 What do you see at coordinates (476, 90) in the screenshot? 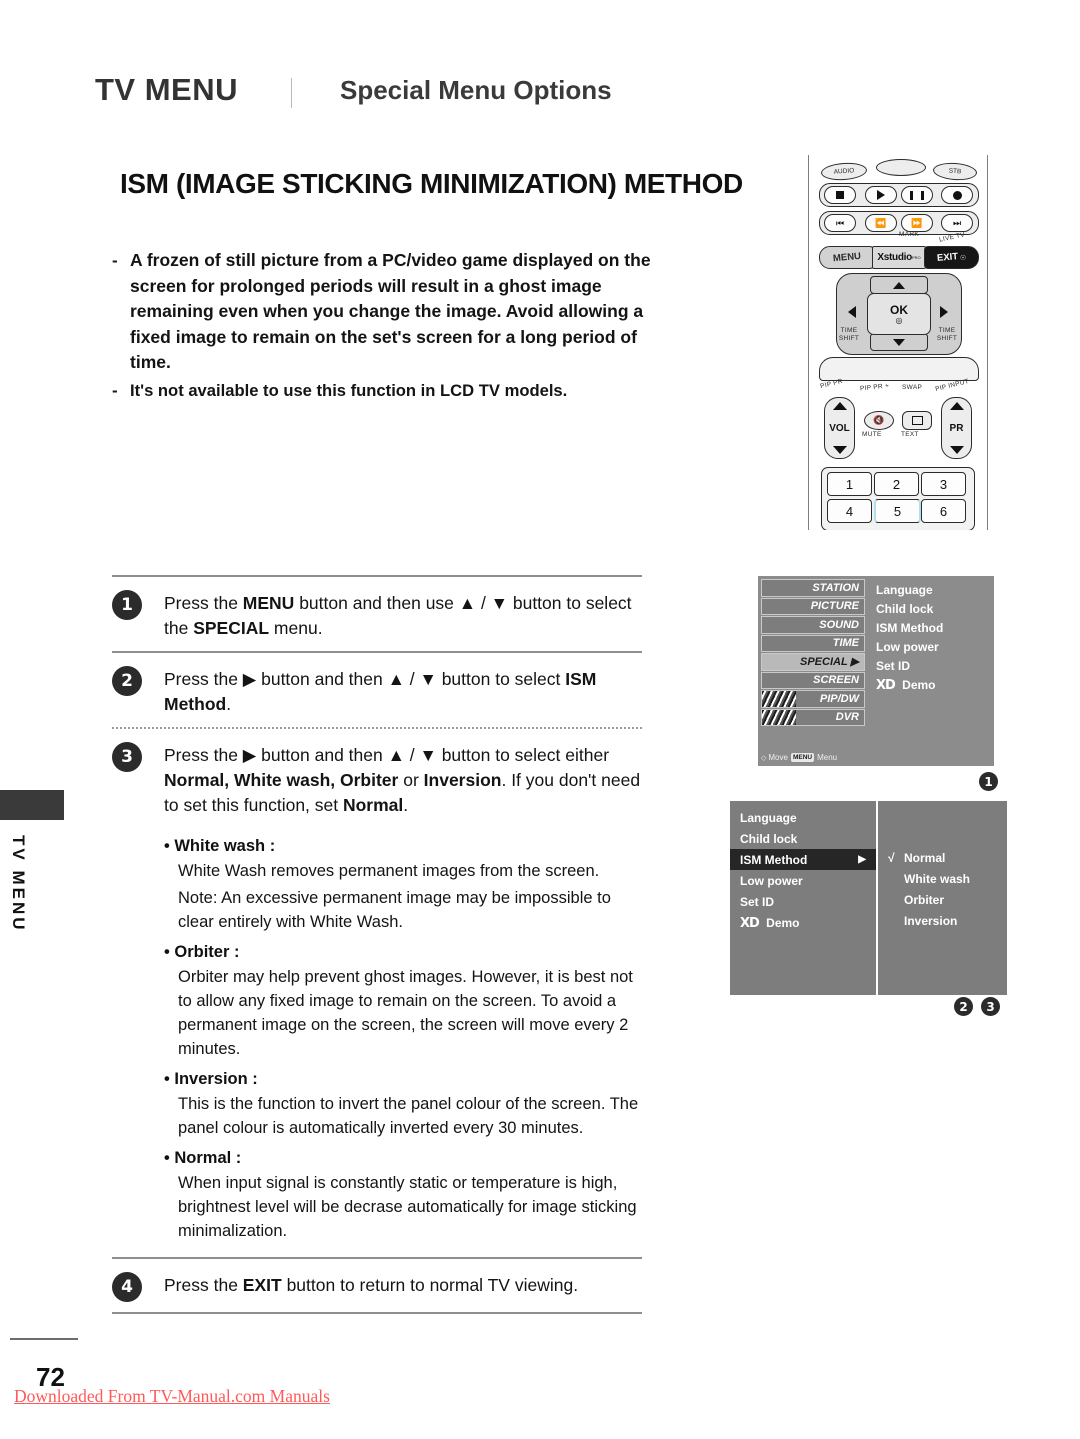
I see `page-subtitle: Special Menu Options` at bounding box center [476, 90].